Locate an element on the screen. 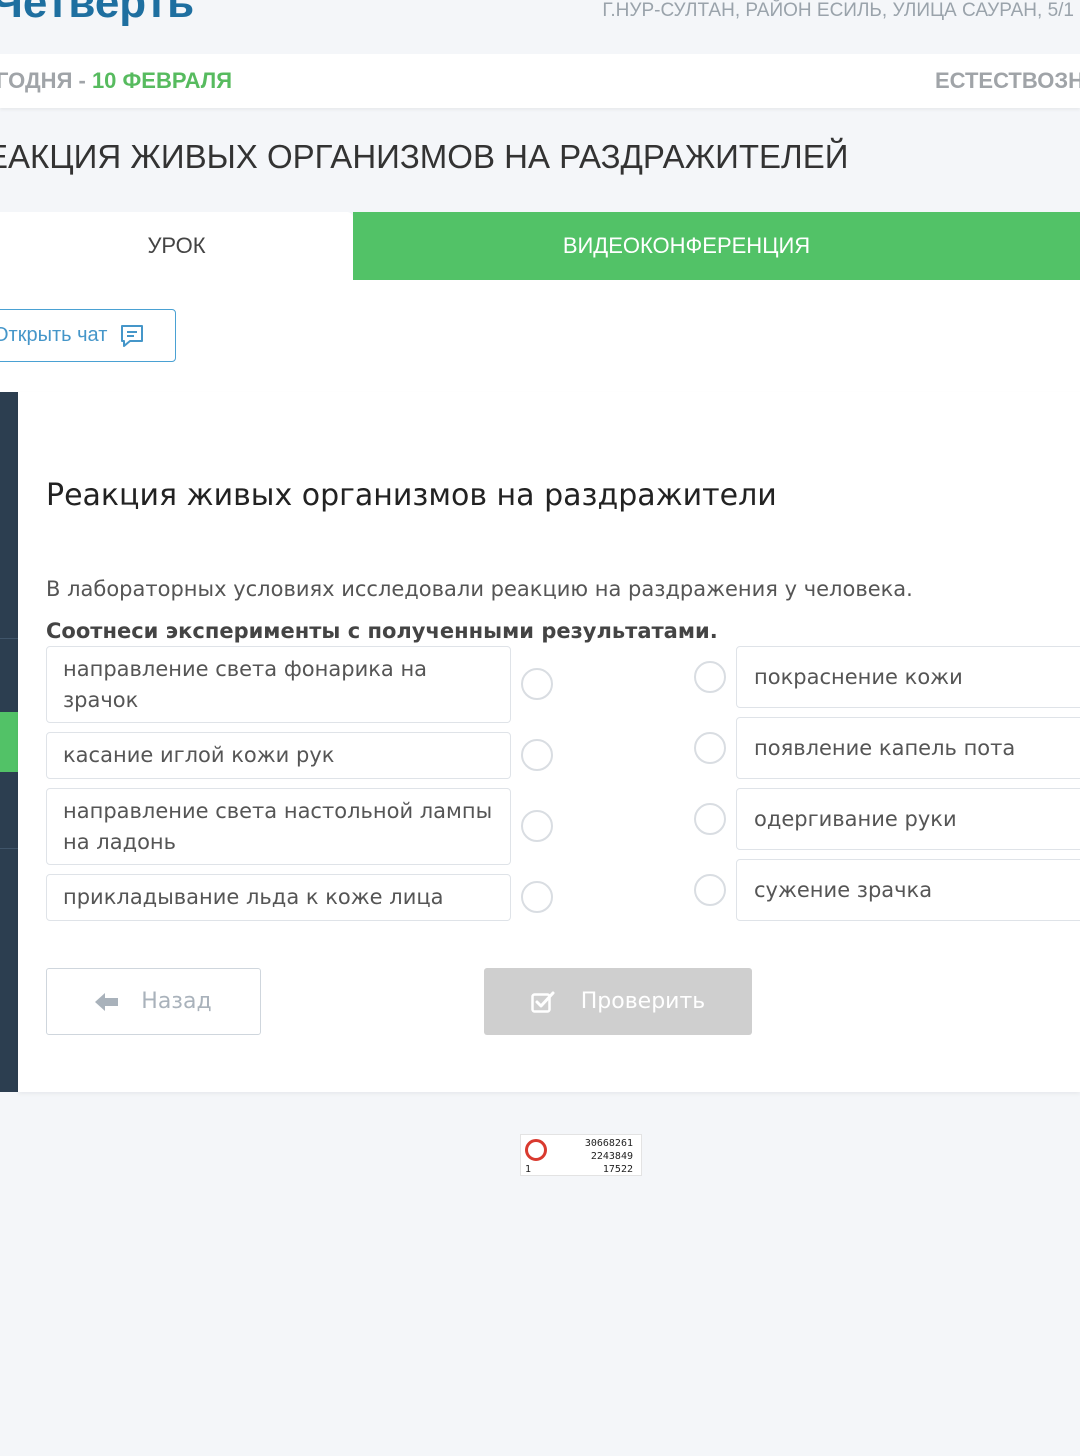 Image resolution: width=1080 pixels, height=1456 pixels. match-right-text: покраснение кожи is located at coordinates (858, 677).